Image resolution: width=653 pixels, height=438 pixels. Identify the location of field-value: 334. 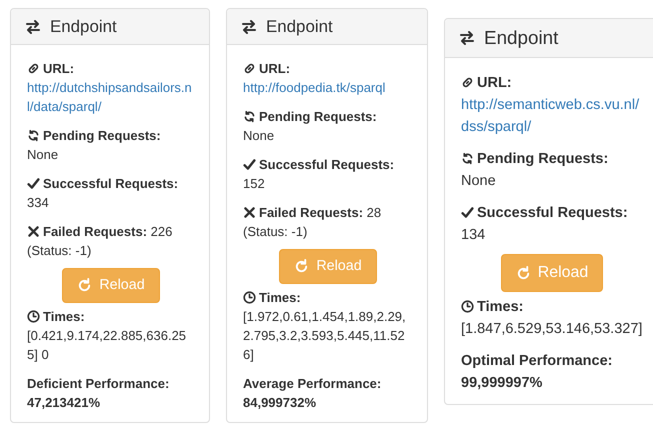
(38, 202).